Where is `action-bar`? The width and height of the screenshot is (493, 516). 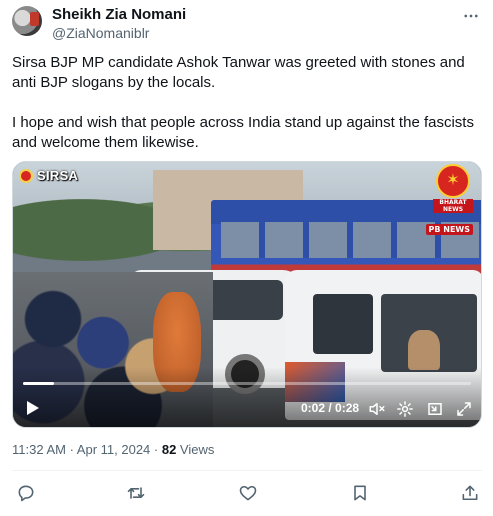 action-bar is located at coordinates (247, 493).